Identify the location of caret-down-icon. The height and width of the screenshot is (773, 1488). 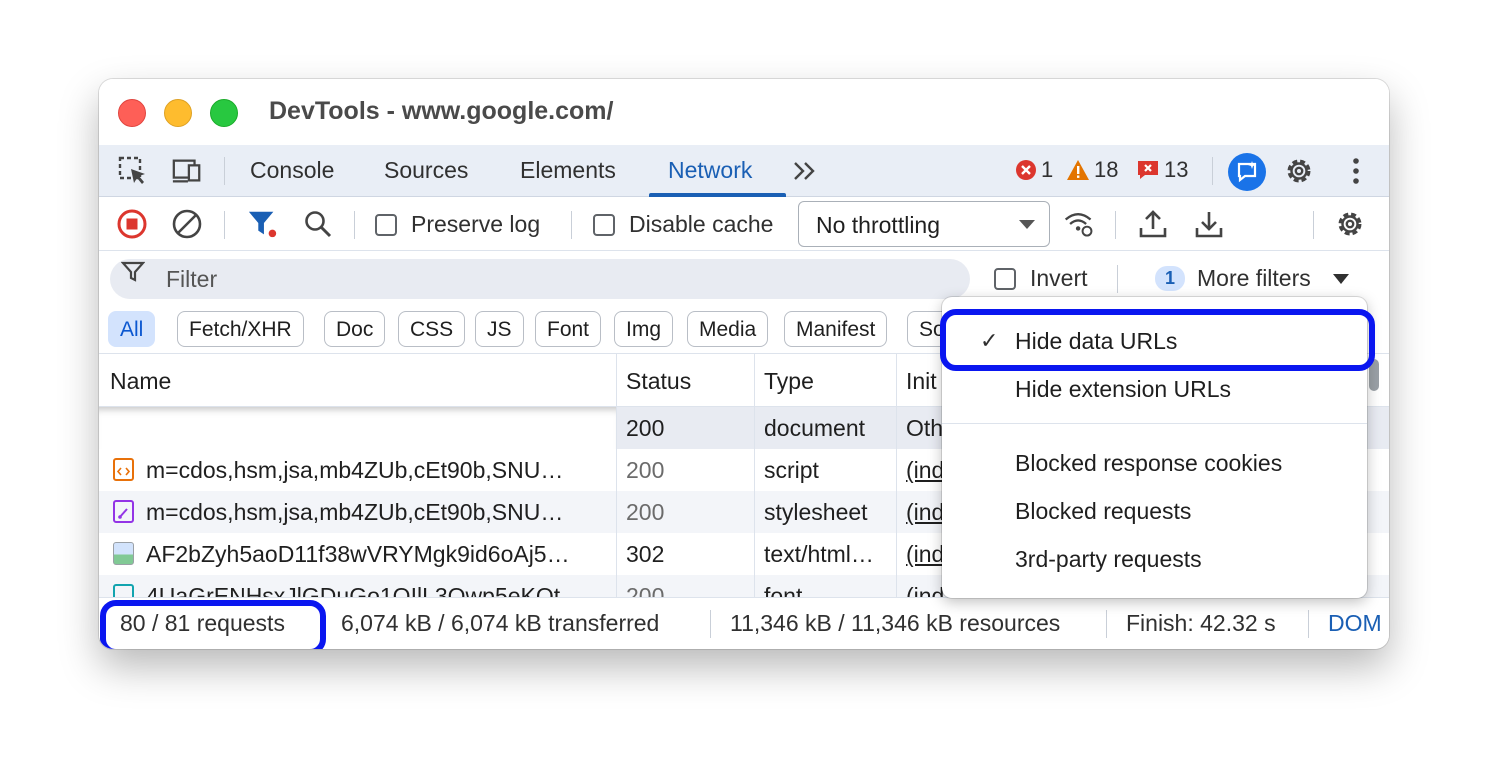
(1340, 278).